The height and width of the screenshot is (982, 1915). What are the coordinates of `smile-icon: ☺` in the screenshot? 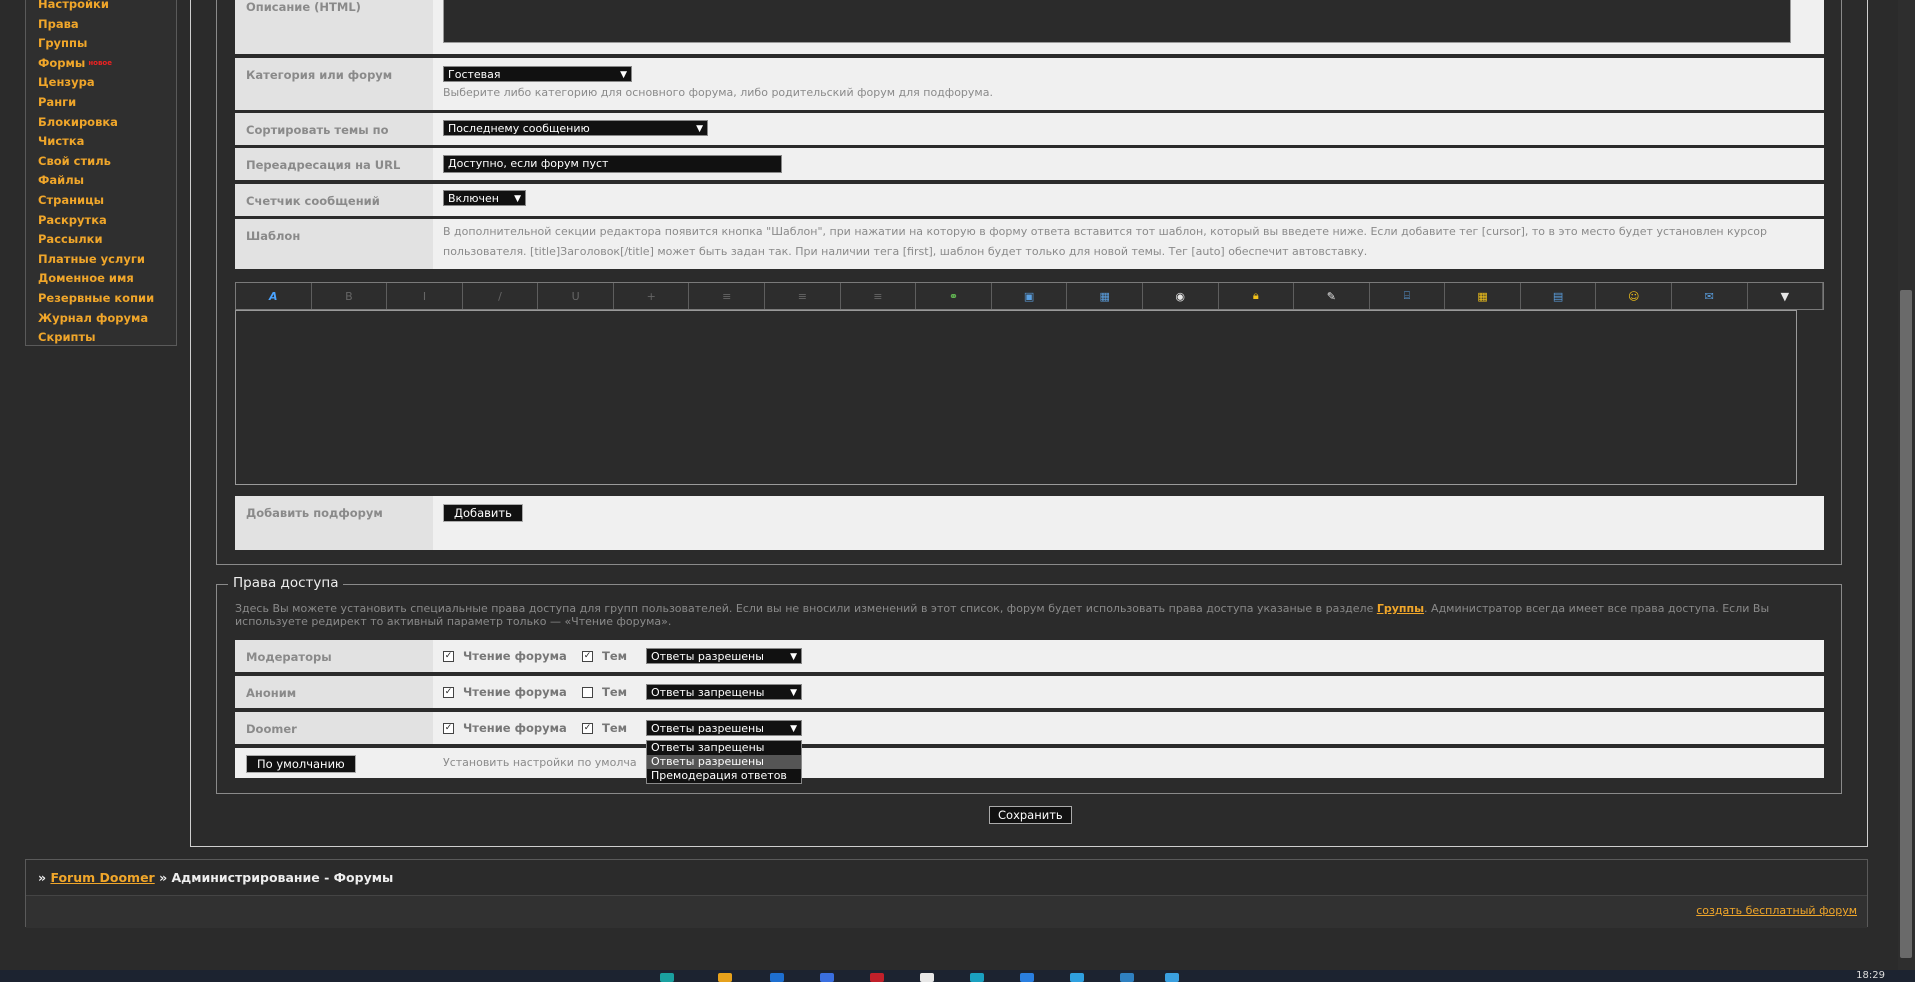 It's located at (1634, 296).